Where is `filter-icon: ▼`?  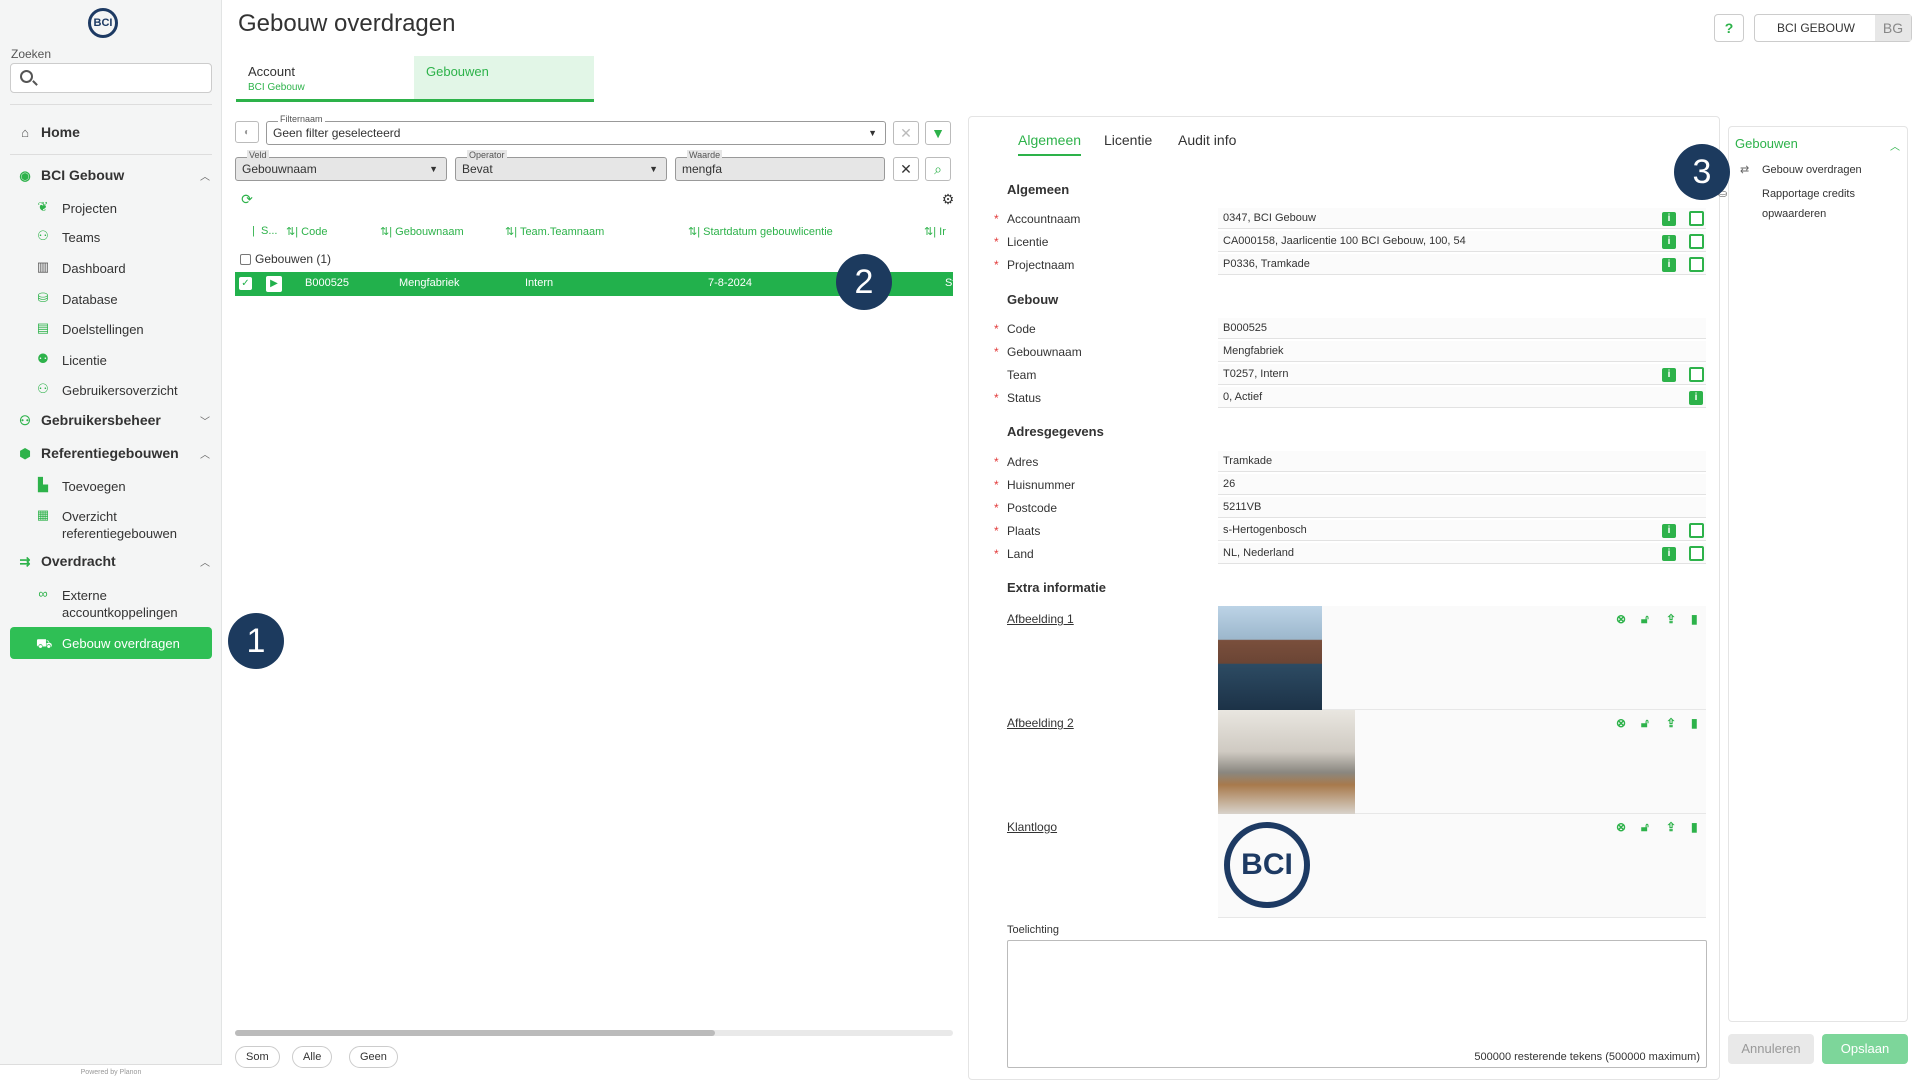
filter-icon: ▼ is located at coordinates (938, 133).